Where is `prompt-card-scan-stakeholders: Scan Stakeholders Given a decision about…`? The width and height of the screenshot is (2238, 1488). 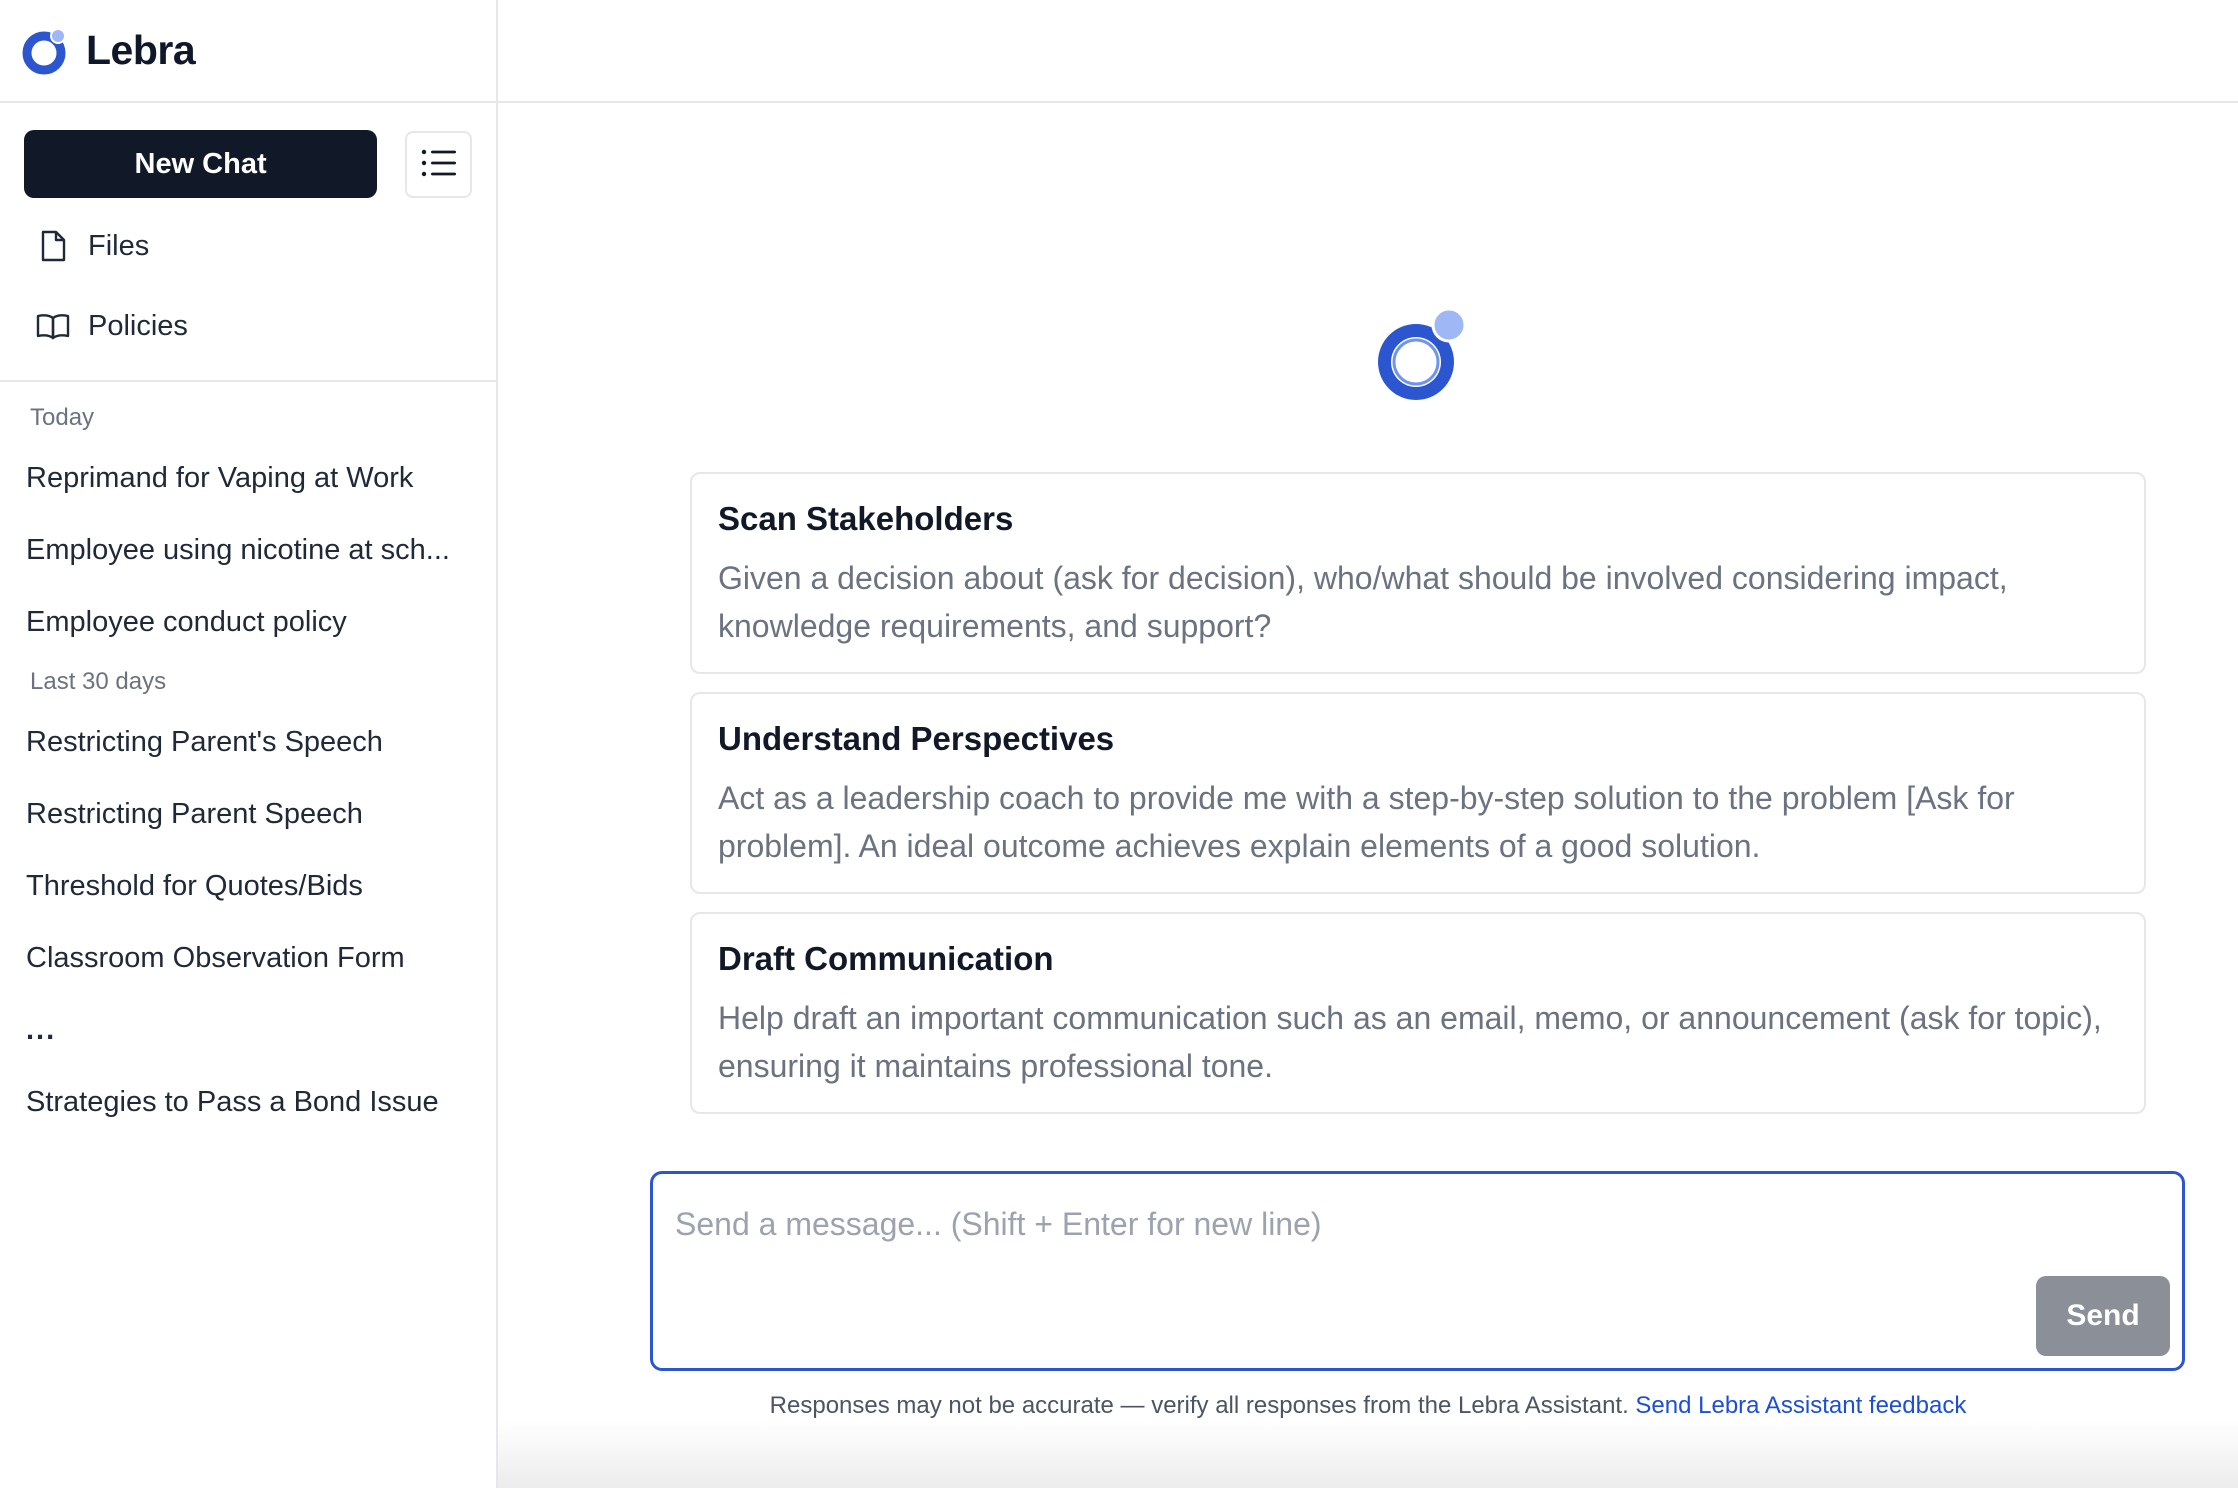 prompt-card-scan-stakeholders: Scan Stakeholders Given a decision about… is located at coordinates (1418, 573).